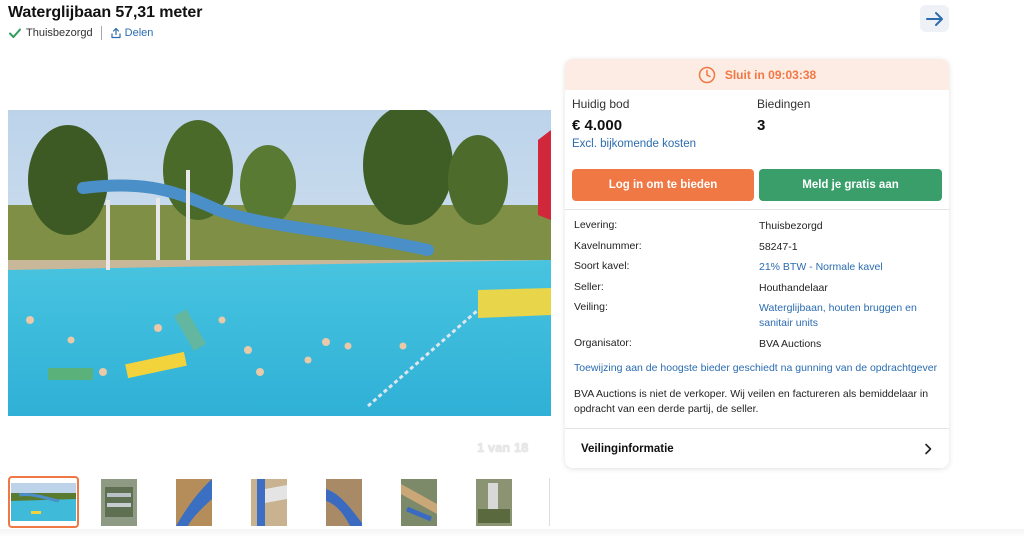 The image size is (1024, 537). What do you see at coordinates (757, 448) in the screenshot?
I see `auction-info-row: Veilinginformatie` at bounding box center [757, 448].